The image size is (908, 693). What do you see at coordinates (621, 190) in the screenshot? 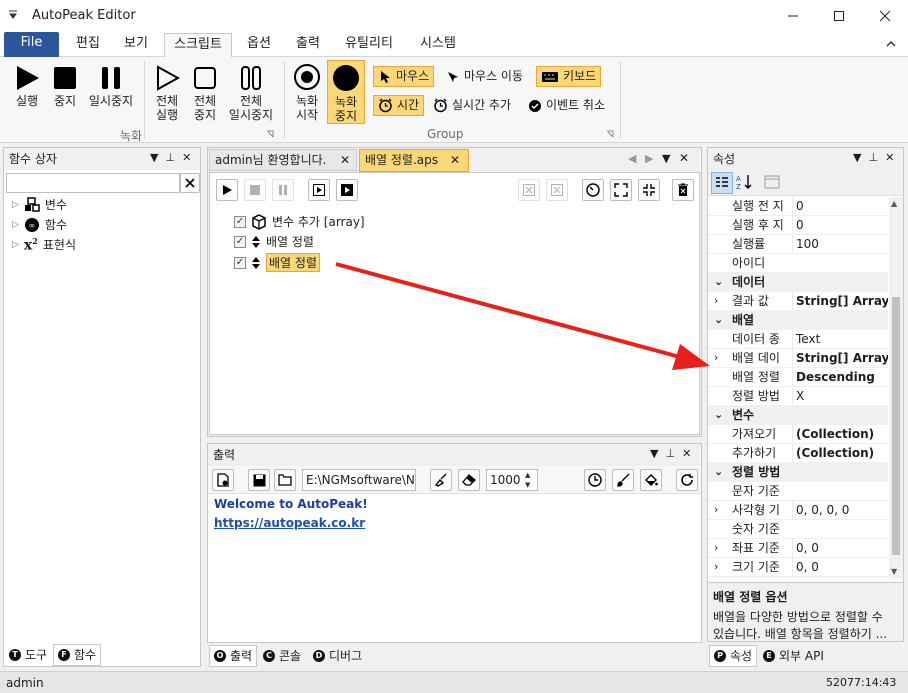
I see `doc-expand-all-button` at bounding box center [621, 190].